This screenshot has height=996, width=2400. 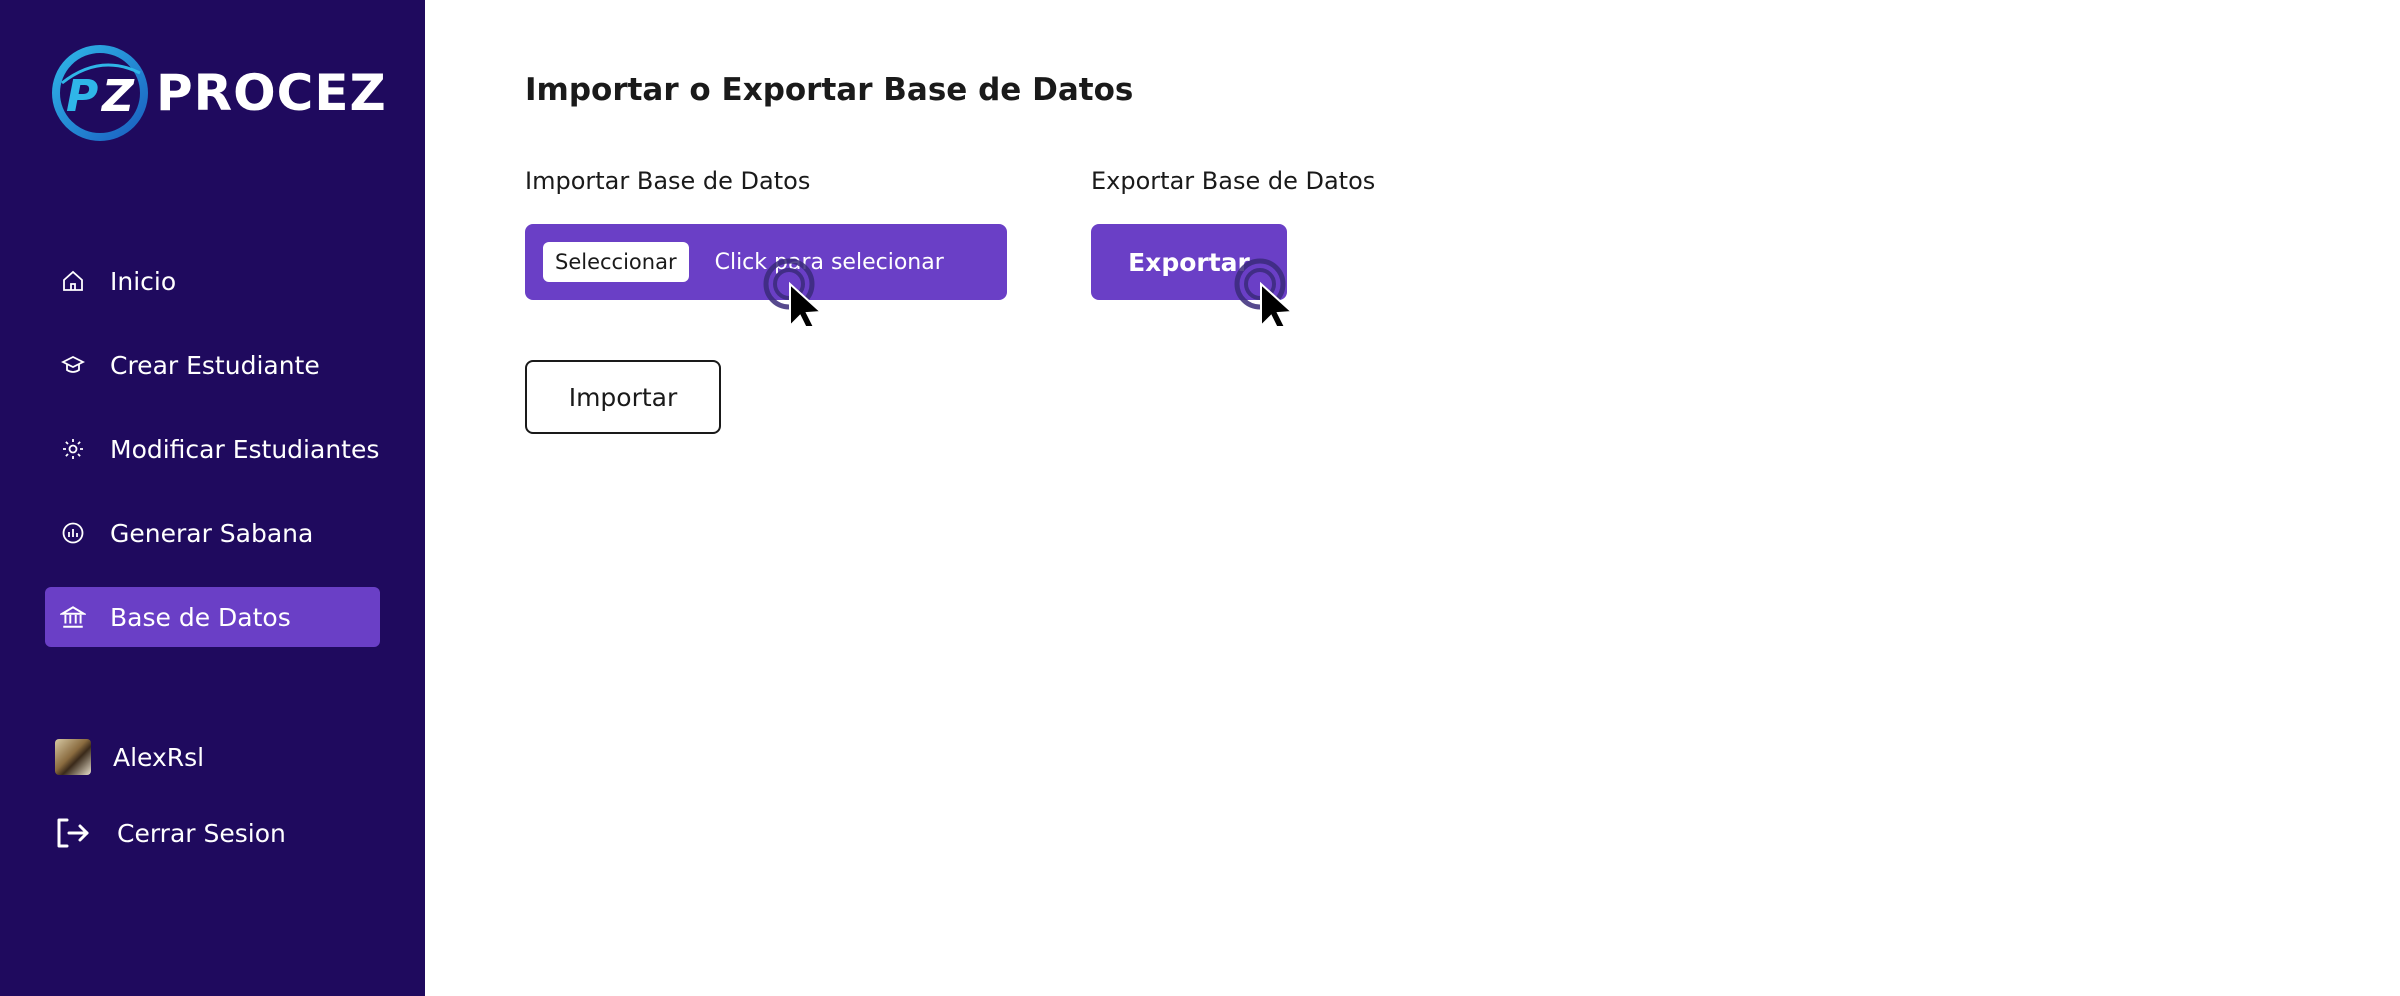 I want to click on brand-logo: P Z PROCEZ, so click(x=219, y=93).